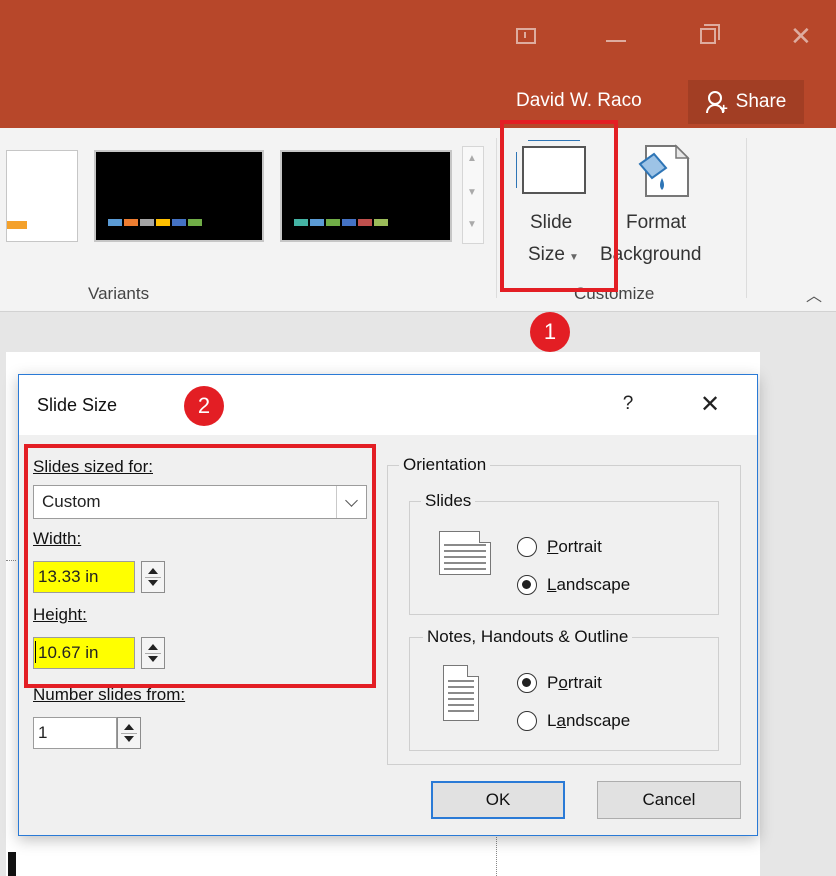 The width and height of the screenshot is (836, 876). I want to click on placeholder-guide, so click(11, 560).